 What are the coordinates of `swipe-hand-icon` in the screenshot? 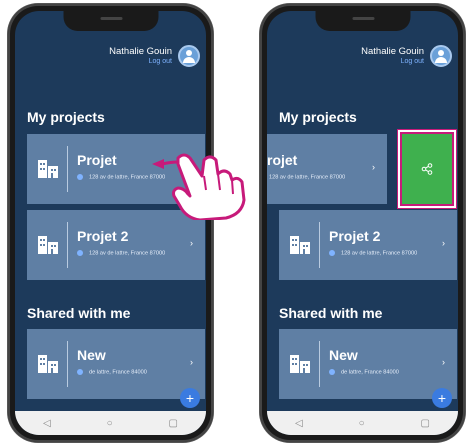 It's located at (199, 186).